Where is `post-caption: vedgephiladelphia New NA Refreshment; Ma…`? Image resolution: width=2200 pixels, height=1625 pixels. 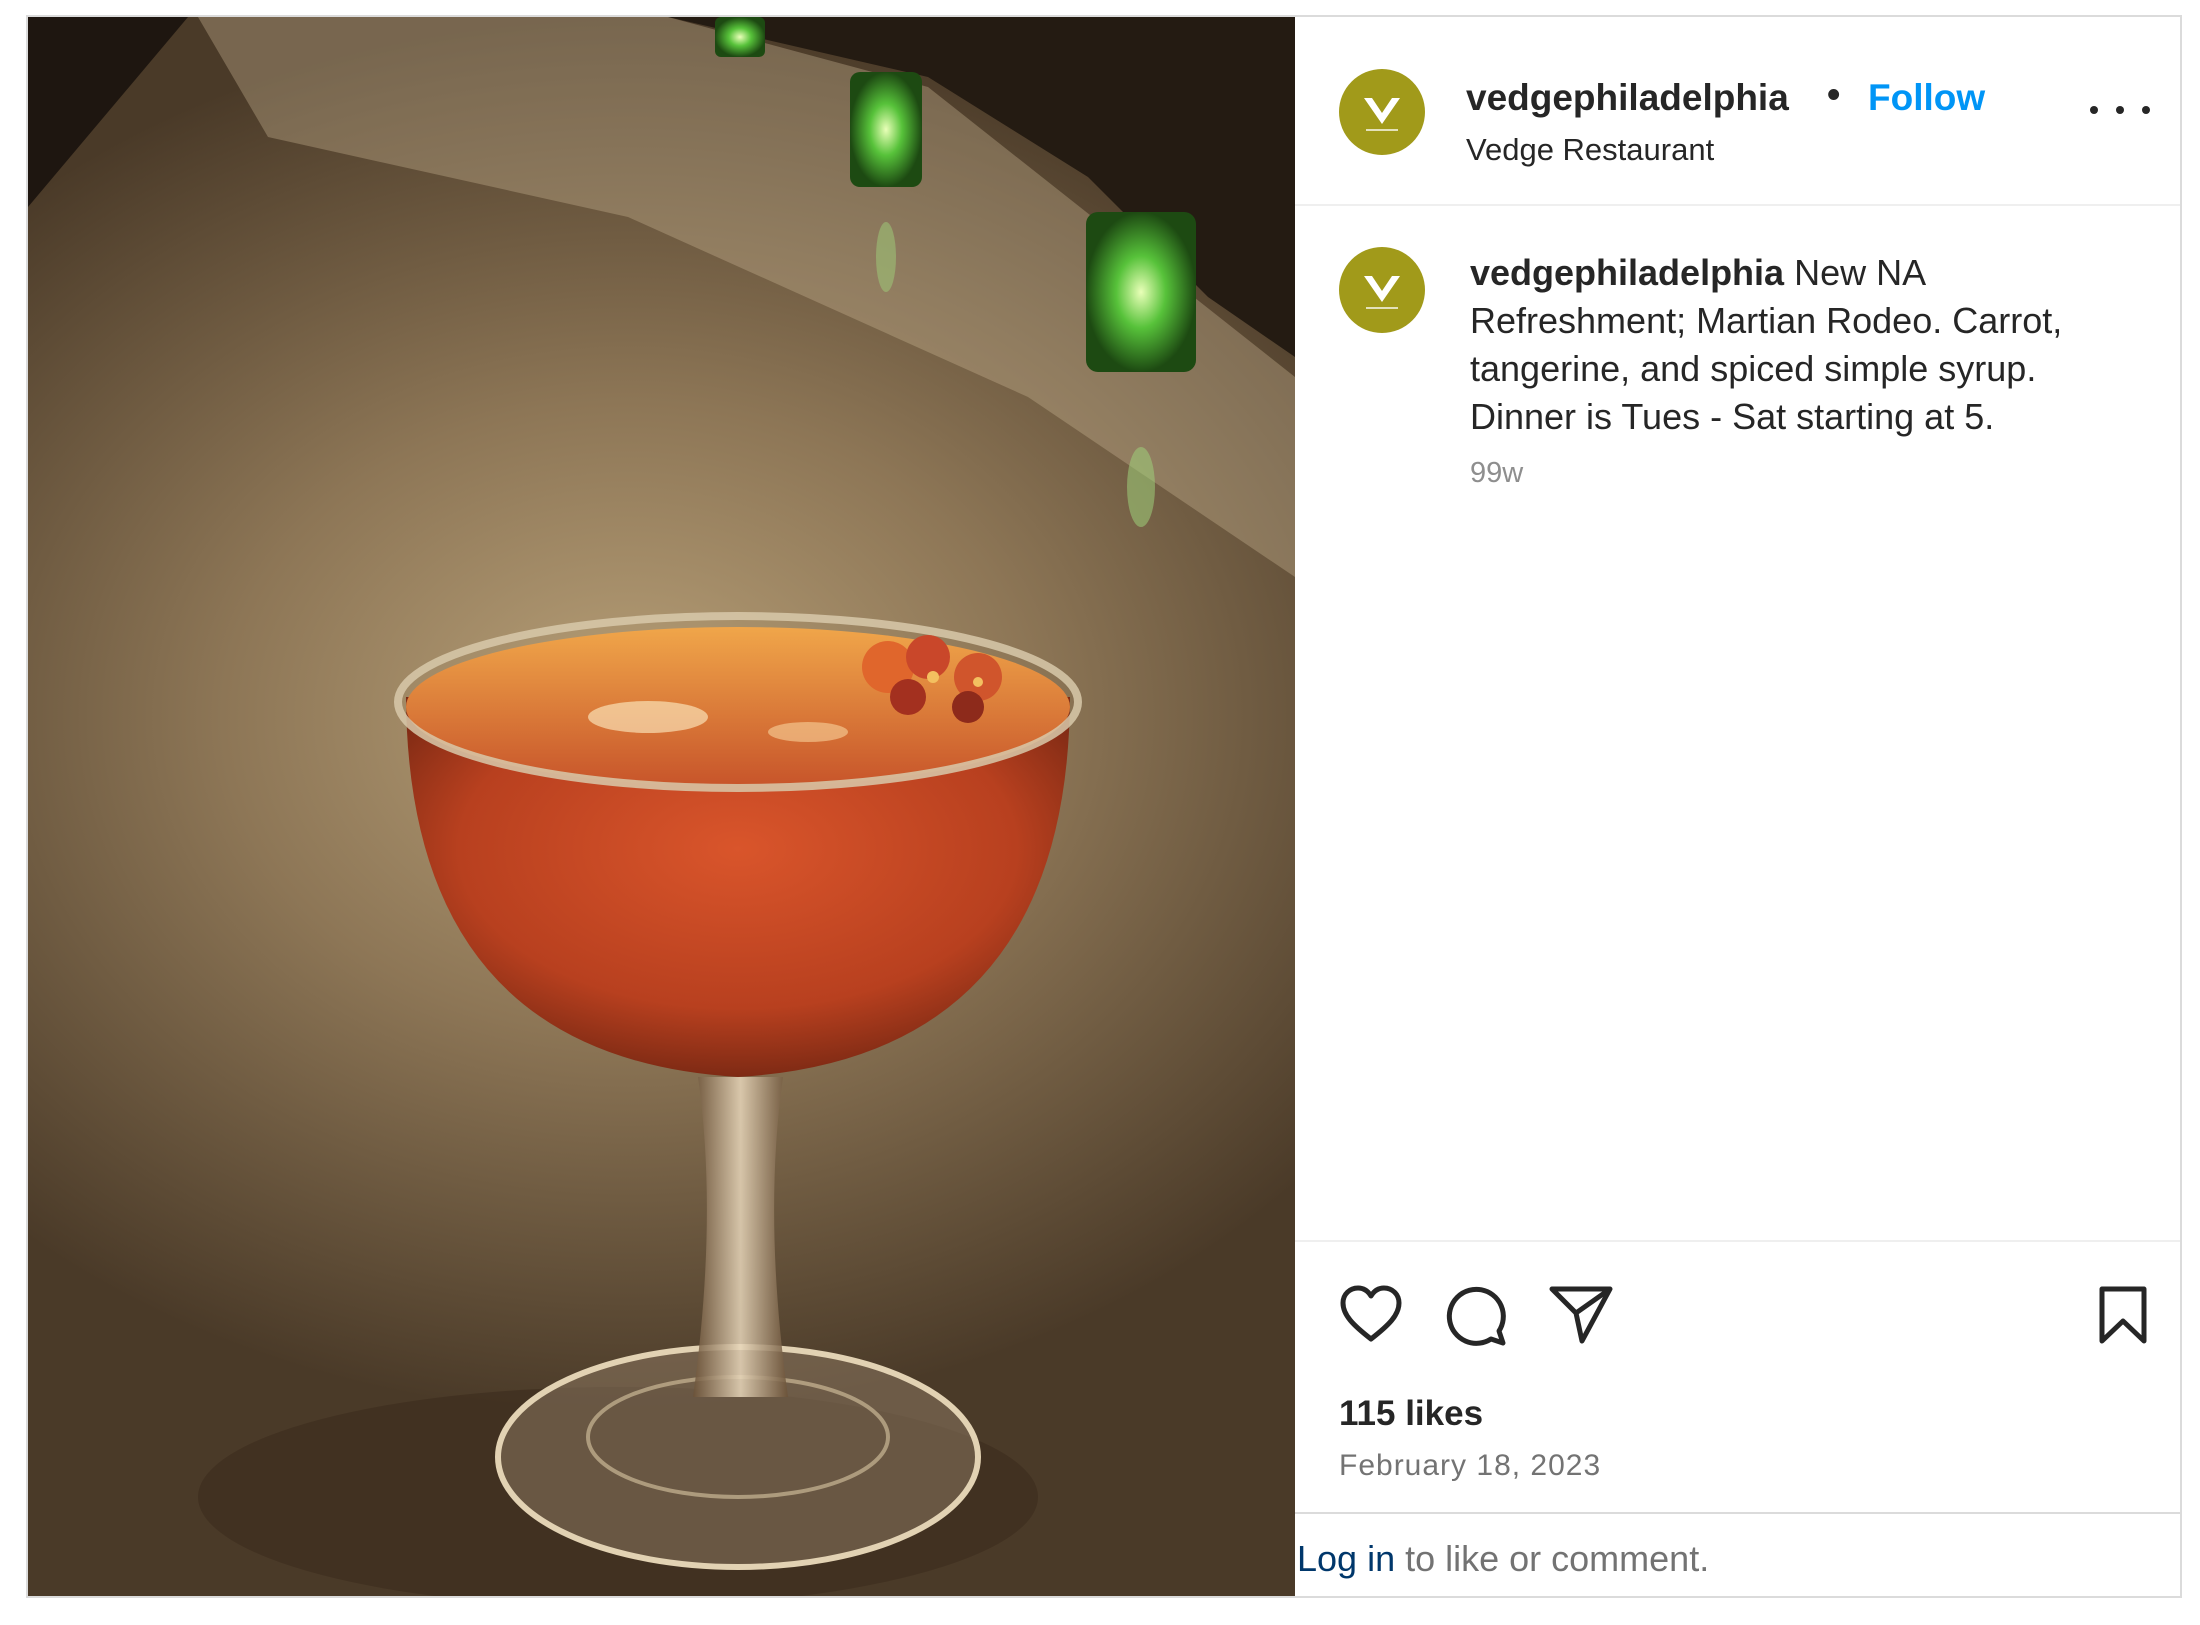 post-caption: vedgephiladelphia New NA Refreshment; Ma… is located at coordinates (1810, 345).